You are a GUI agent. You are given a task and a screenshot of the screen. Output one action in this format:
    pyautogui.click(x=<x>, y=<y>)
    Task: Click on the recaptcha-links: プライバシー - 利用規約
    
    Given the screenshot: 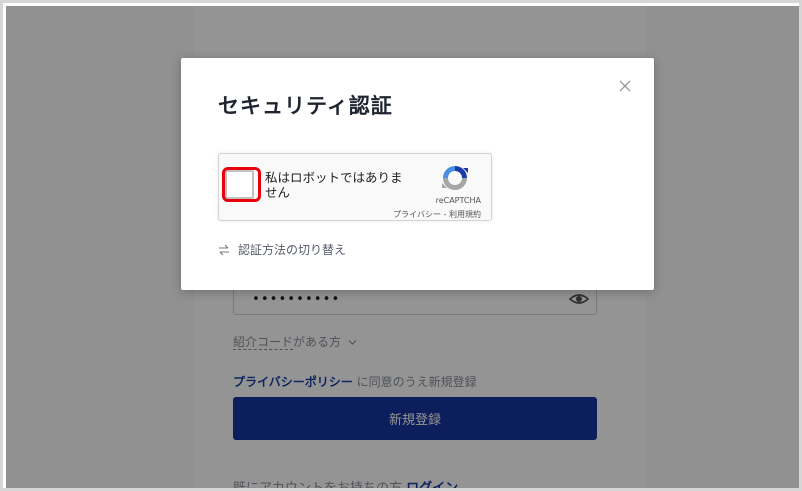 What is the action you would take?
    pyautogui.click(x=437, y=214)
    